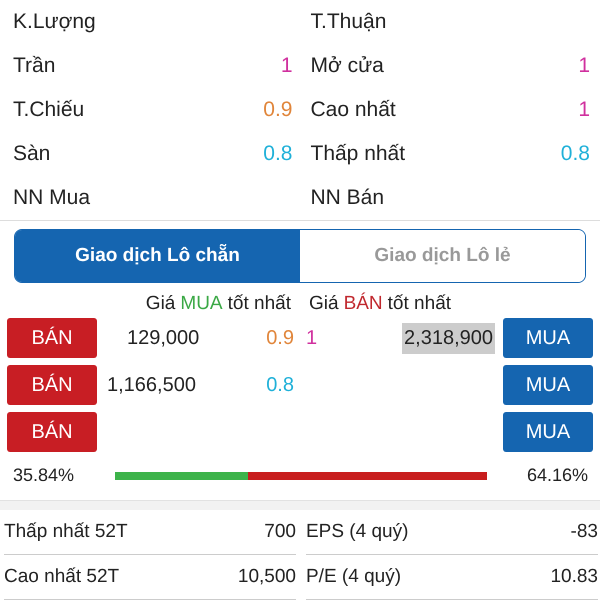 This screenshot has width=600, height=600. Describe the element at coordinates (54, 22) in the screenshot. I see `stat-label: K.Lượng` at that location.